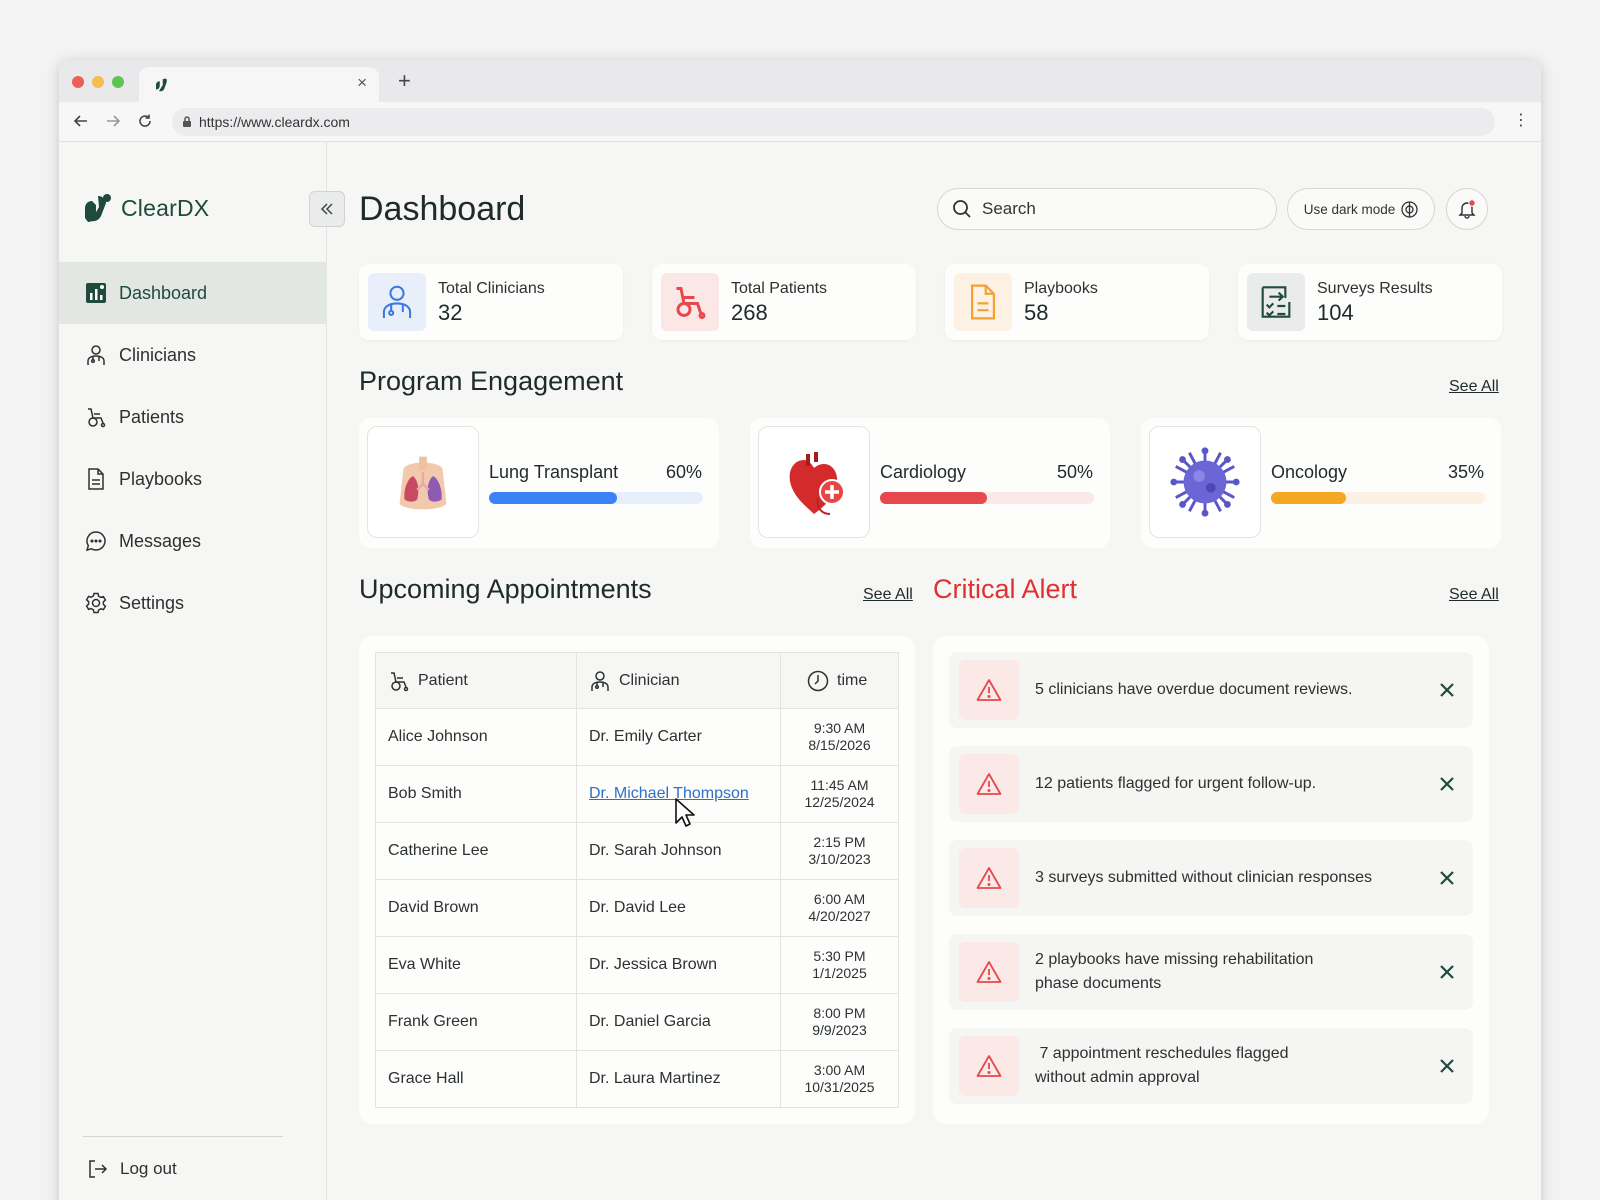  What do you see at coordinates (476, 794) in the screenshot?
I see `patient-cell: Bob Smith` at bounding box center [476, 794].